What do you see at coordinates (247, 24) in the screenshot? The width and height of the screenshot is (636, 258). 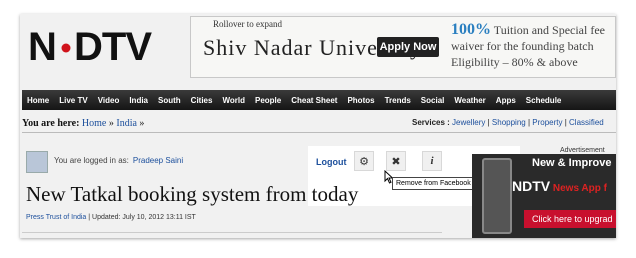 I see `ad-rollover-text: Rollover to expand` at bounding box center [247, 24].